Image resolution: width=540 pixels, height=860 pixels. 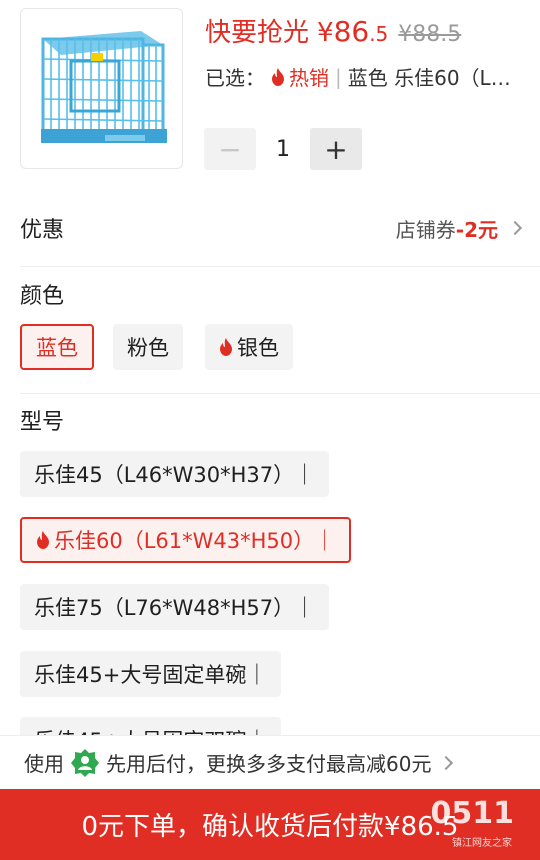 I want to click on model-option-45-single-bowl: 乐佳45+大号固定单碗｜, so click(x=151, y=674).